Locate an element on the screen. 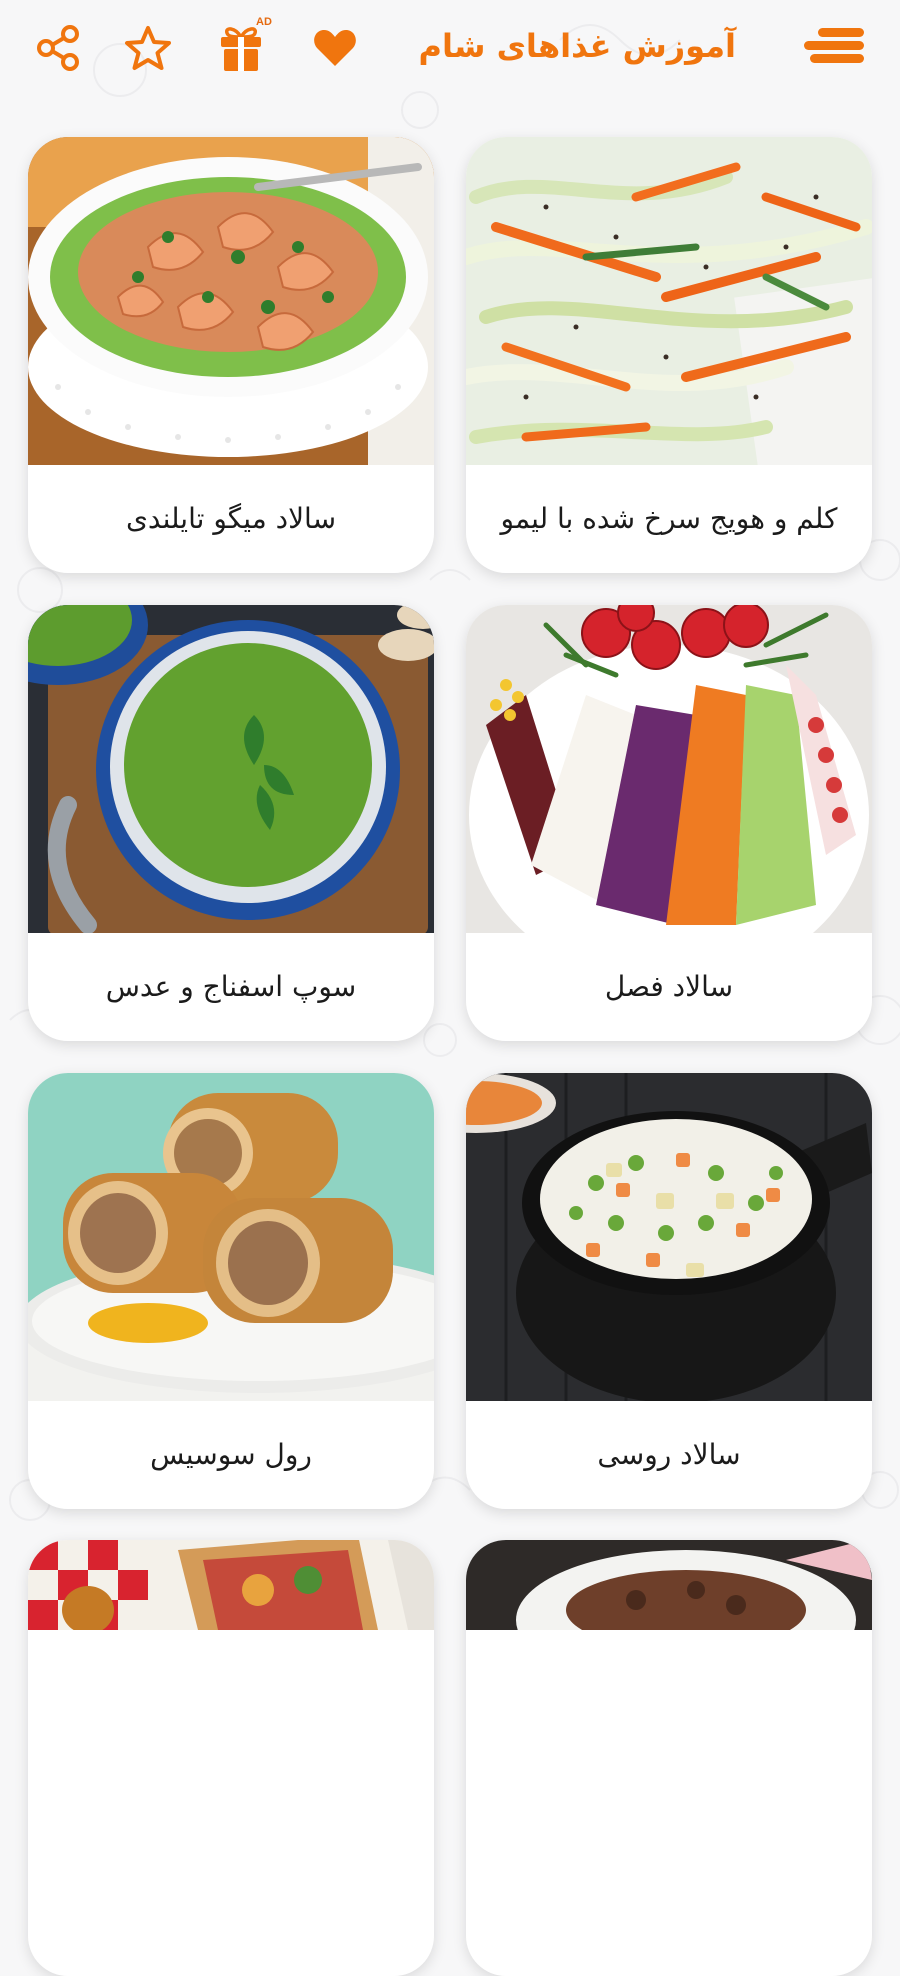  recipe-card: کلم و هویج سرخ شده با لیمو is located at coordinates (669, 355).